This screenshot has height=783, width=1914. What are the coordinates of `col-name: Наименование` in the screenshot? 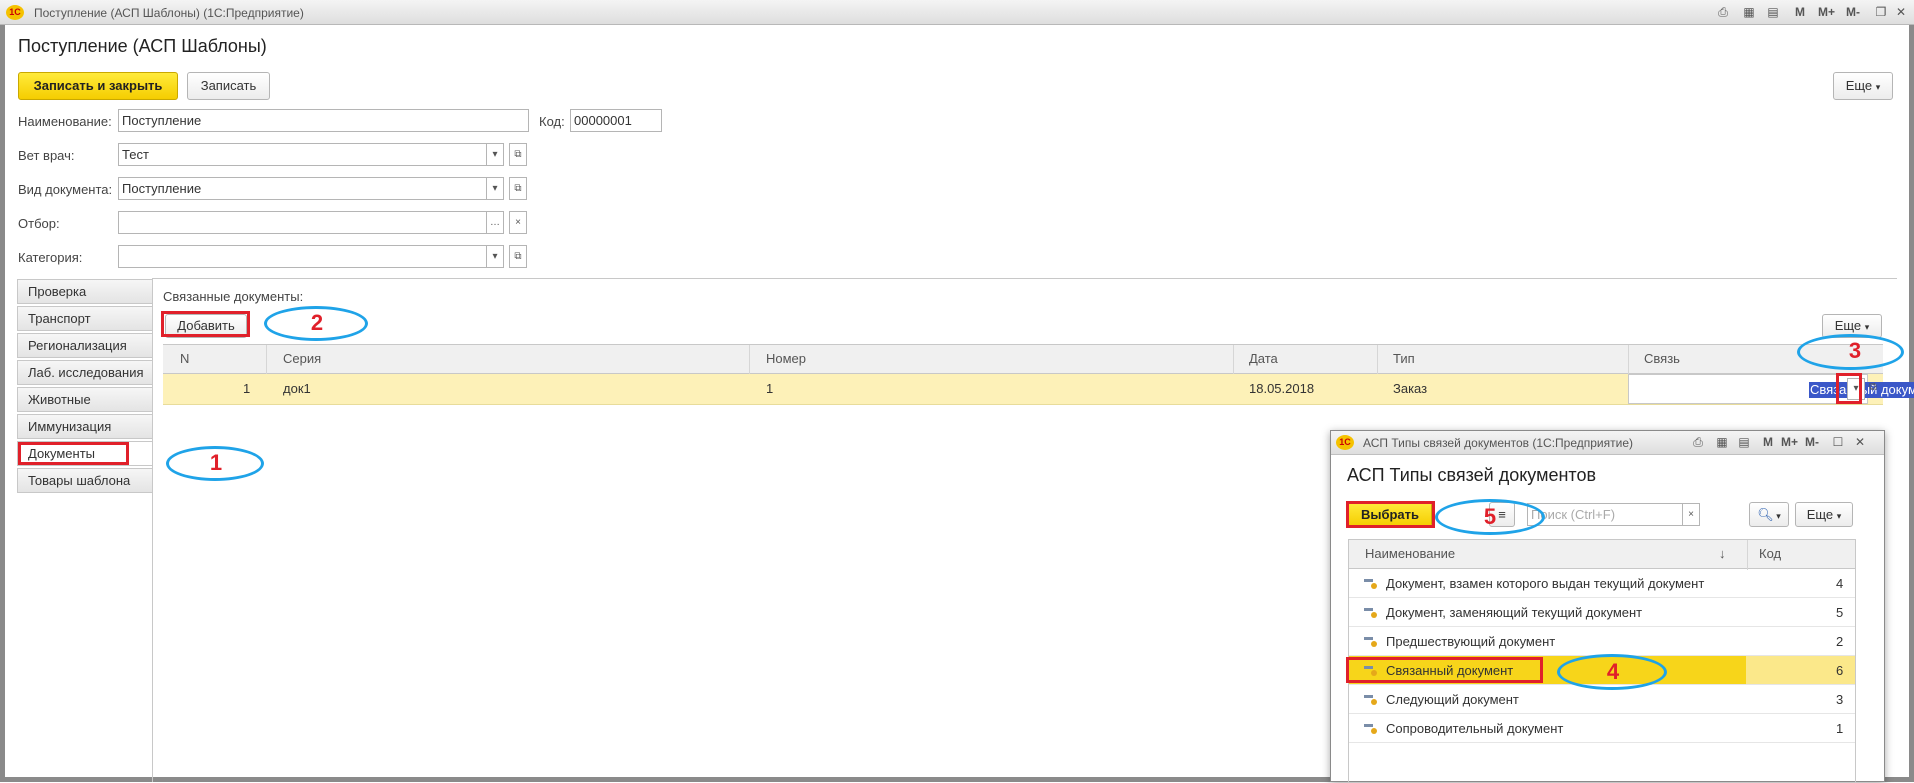 It's located at (1410, 554).